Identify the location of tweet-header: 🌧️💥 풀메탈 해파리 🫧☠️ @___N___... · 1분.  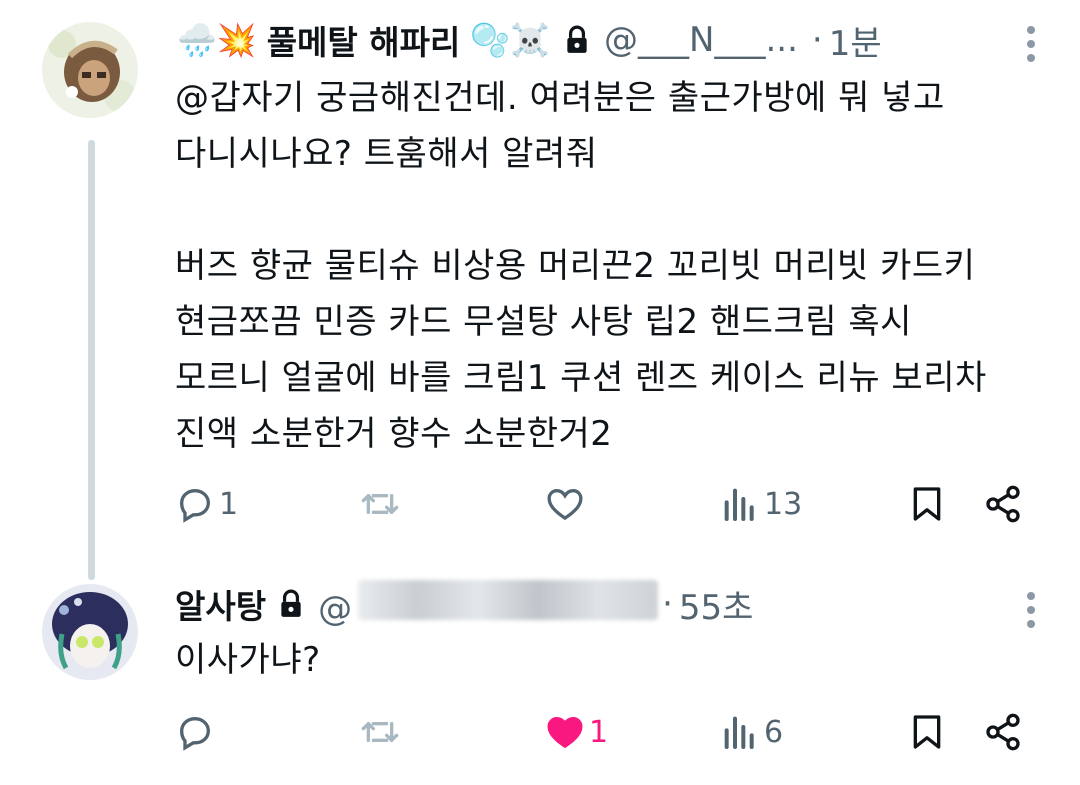
(528, 40).